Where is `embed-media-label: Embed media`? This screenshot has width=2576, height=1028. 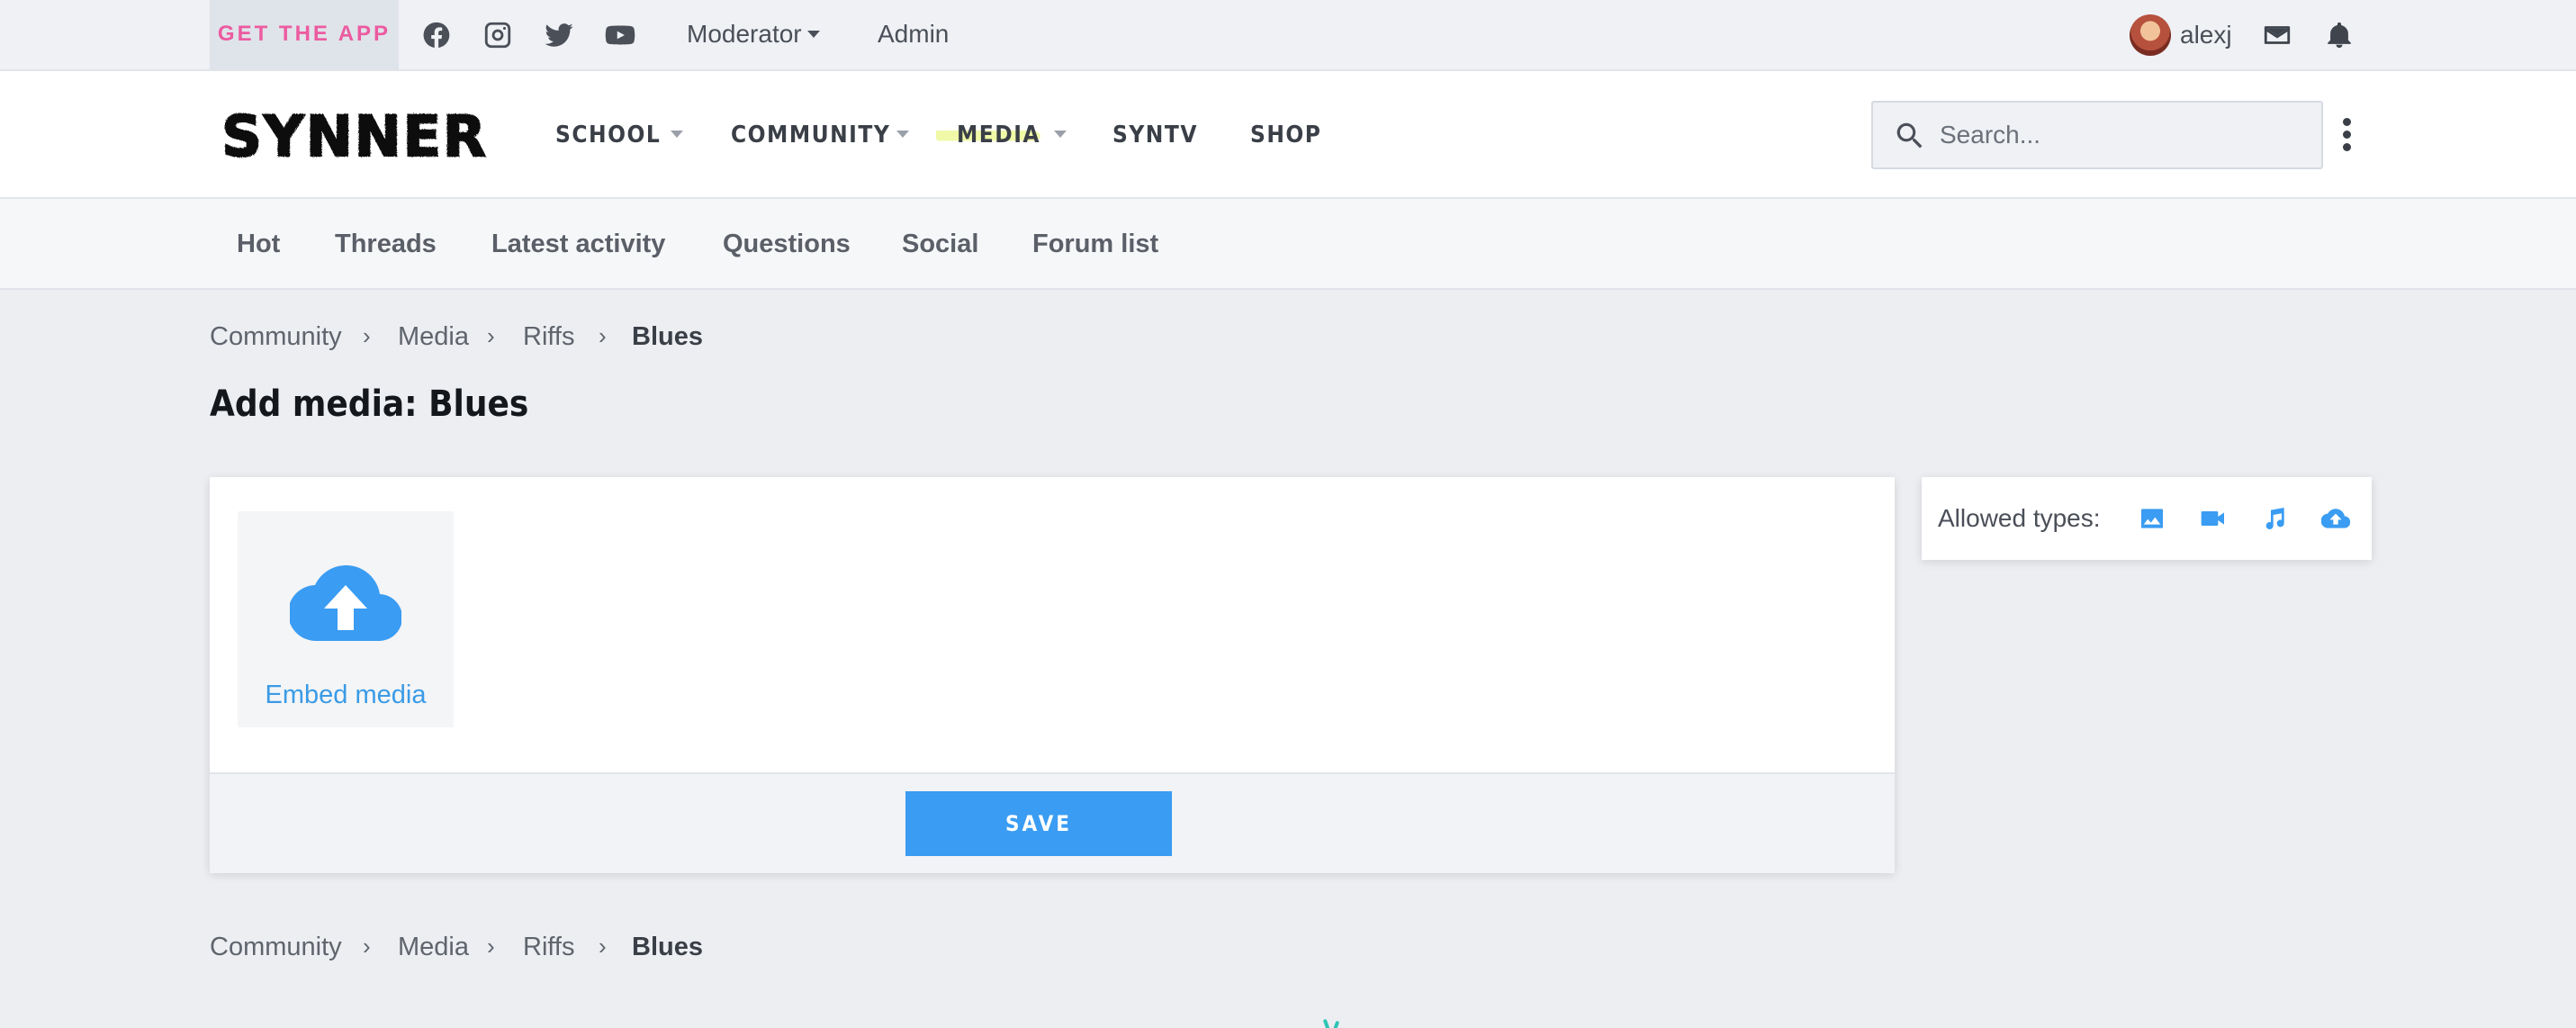
embed-media-label: Embed media is located at coordinates (346, 695).